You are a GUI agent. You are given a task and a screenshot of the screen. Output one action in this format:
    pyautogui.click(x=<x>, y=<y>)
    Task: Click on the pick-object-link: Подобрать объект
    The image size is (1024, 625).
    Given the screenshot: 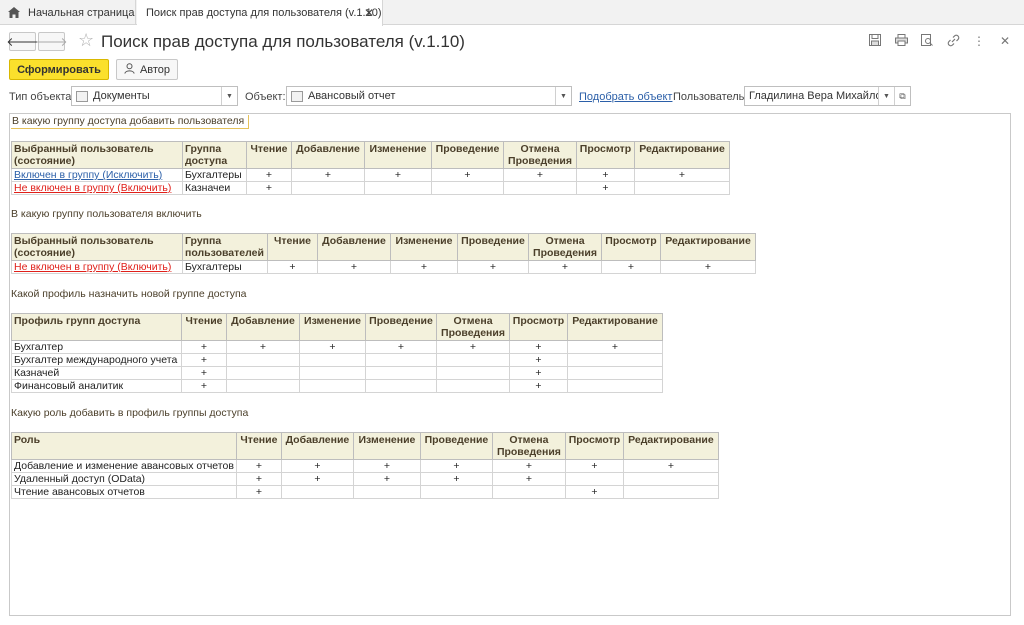 What is the action you would take?
    pyautogui.click(x=625, y=97)
    